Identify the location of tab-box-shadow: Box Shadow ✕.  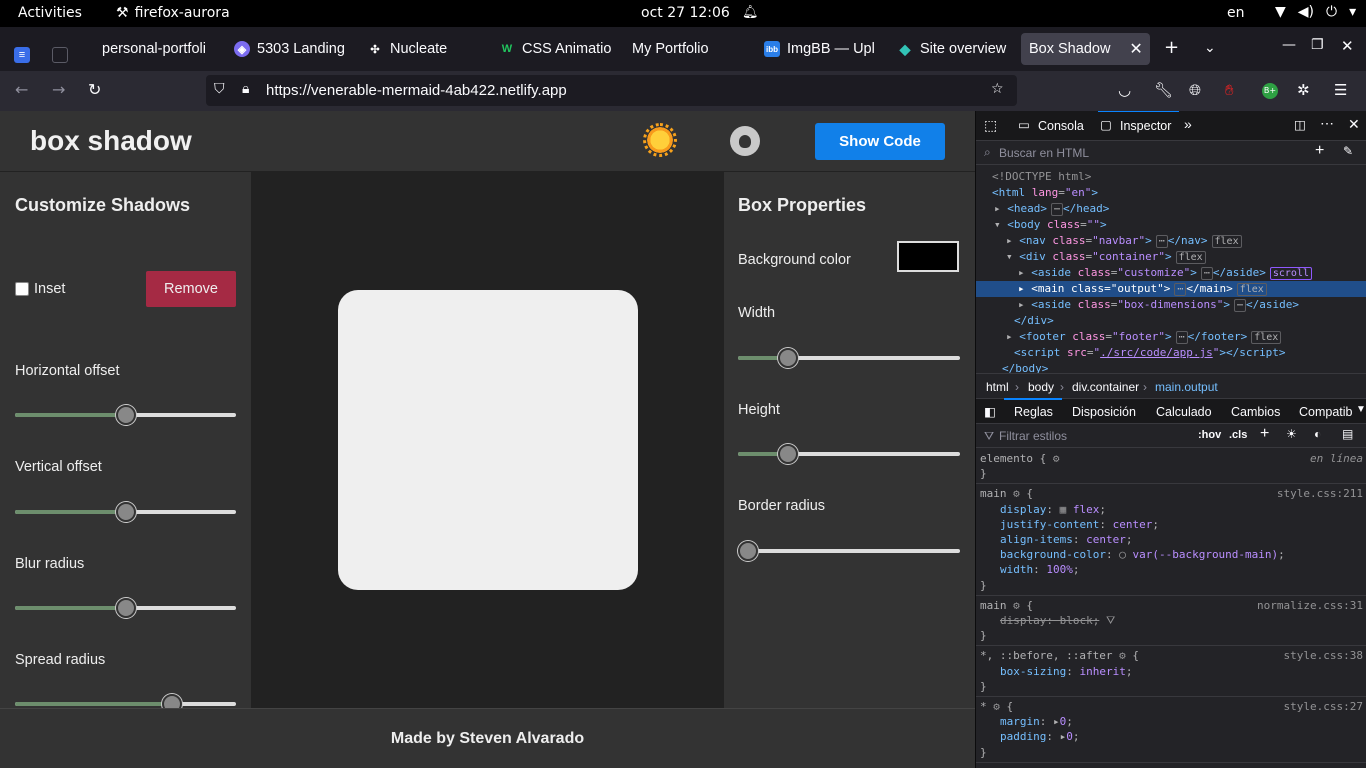
(1085, 49).